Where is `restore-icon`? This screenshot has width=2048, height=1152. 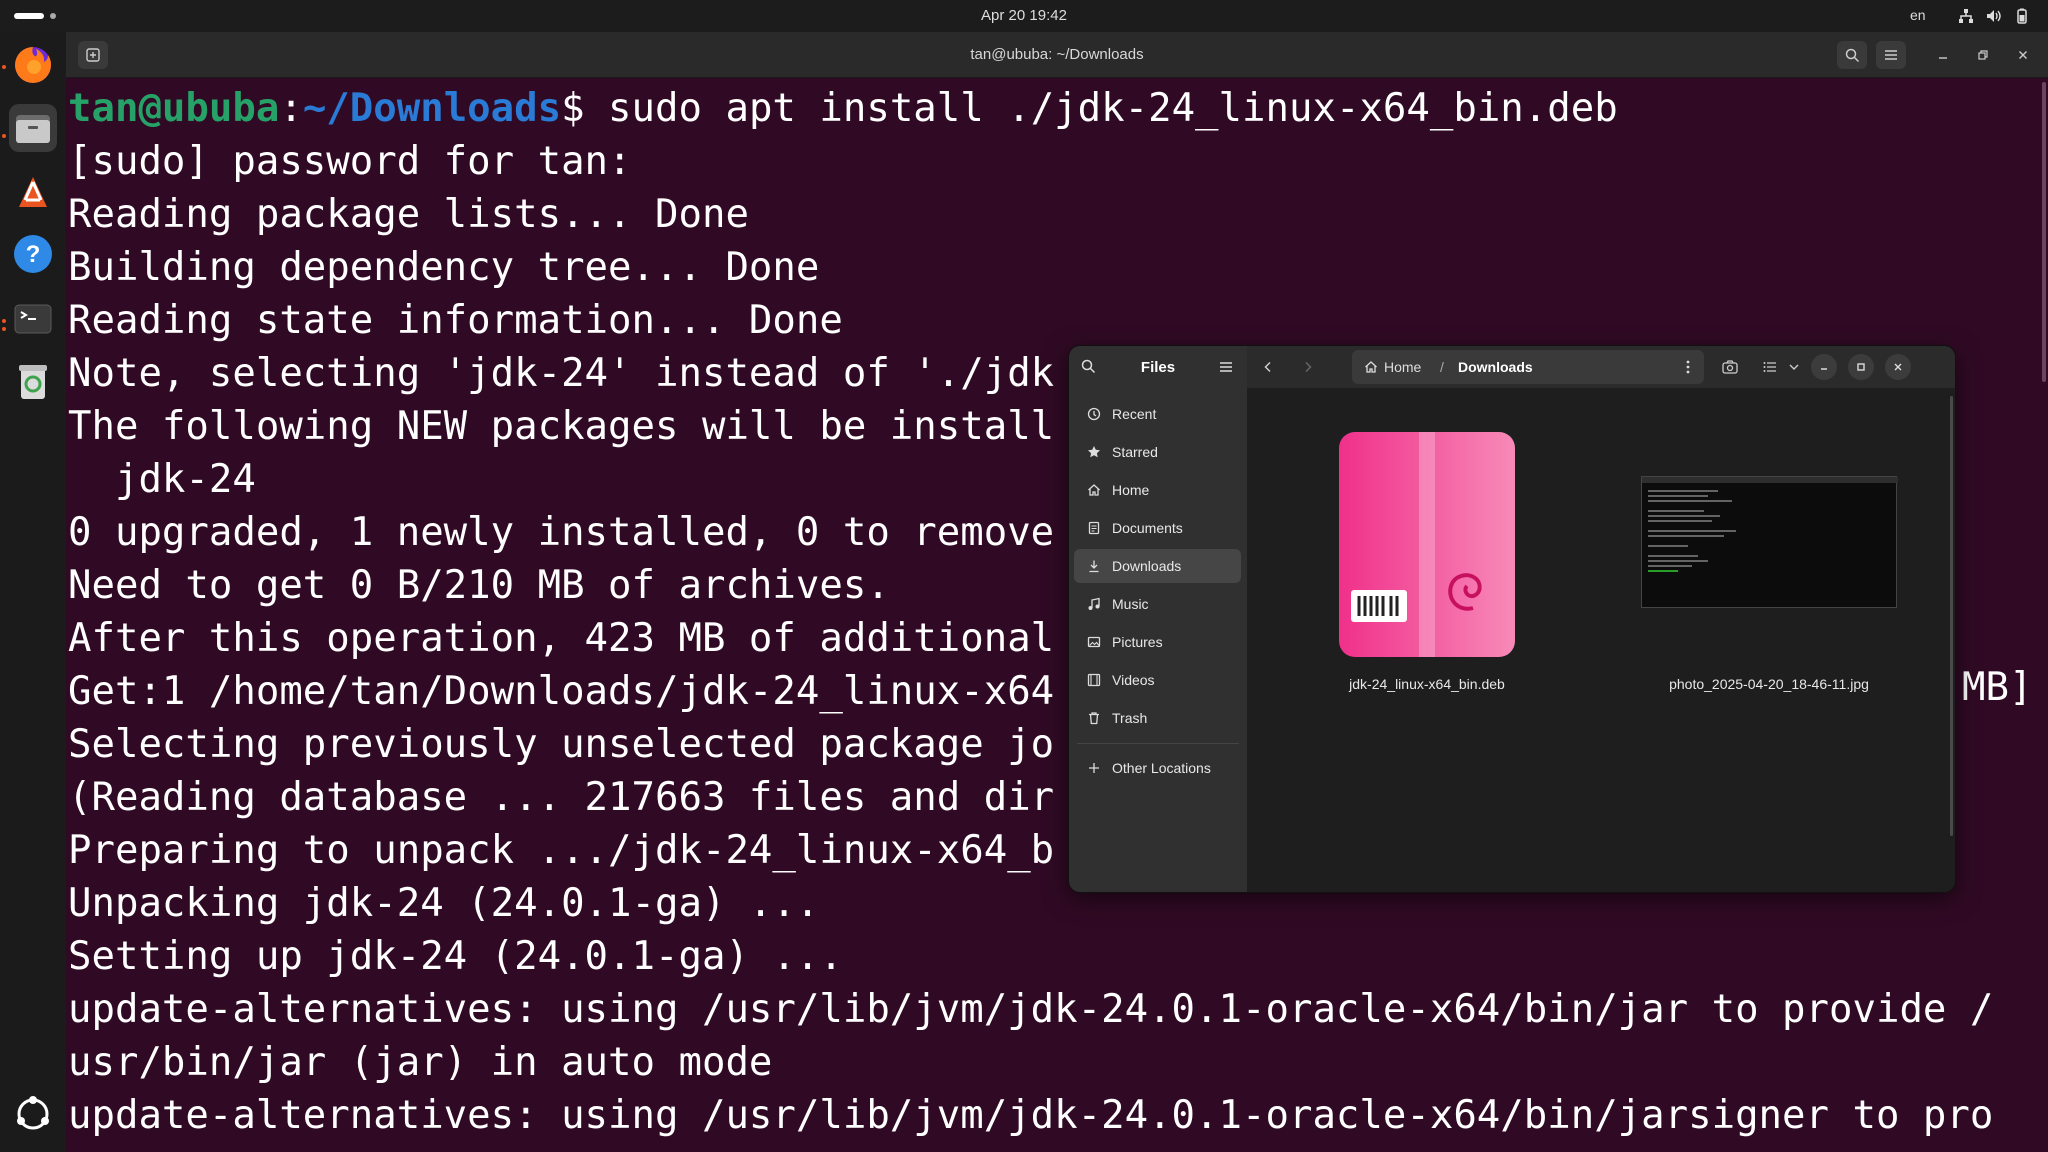 restore-icon is located at coordinates (1983, 55).